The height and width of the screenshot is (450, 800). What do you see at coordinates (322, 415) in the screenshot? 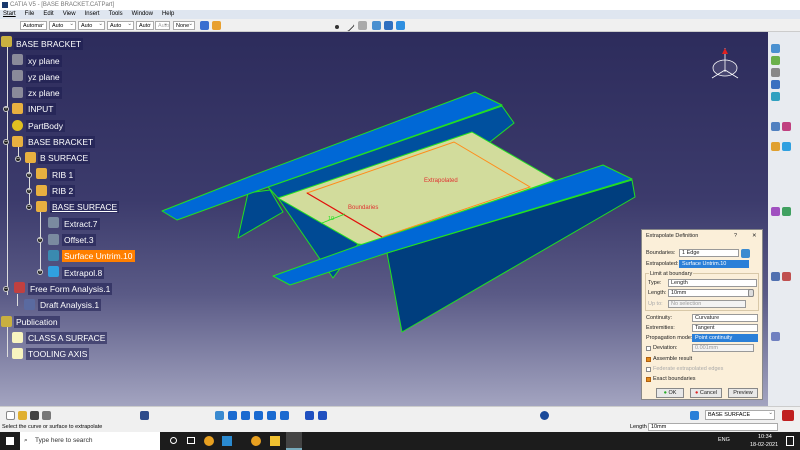
I see `shading-icon` at bounding box center [322, 415].